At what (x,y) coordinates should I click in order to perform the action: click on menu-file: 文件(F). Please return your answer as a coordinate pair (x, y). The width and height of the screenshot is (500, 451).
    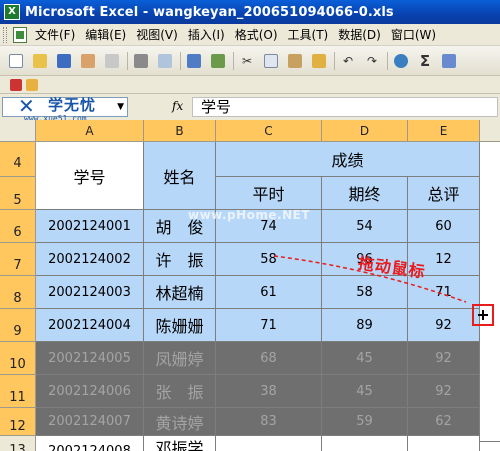
    Looking at the image, I should click on (55, 34).